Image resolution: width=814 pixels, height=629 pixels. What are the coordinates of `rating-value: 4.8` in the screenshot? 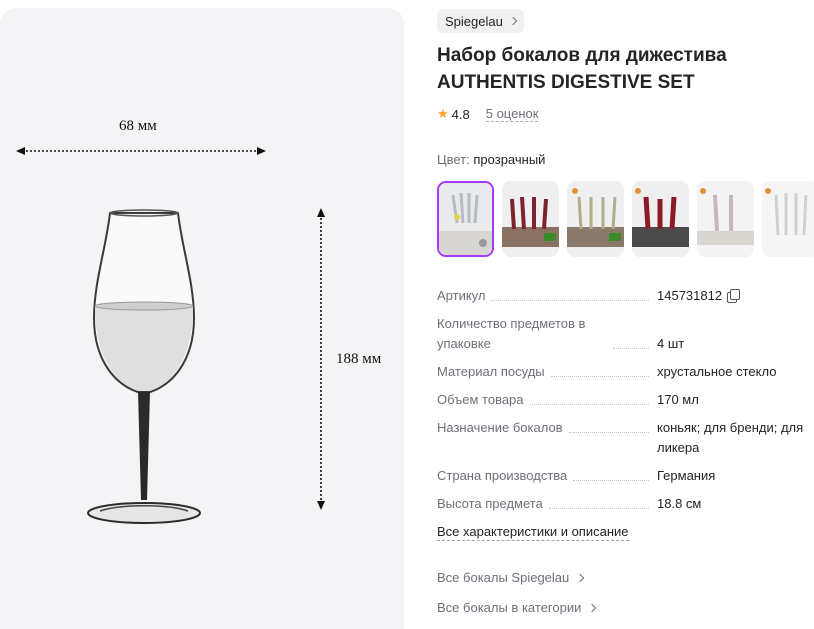 It's located at (460, 114).